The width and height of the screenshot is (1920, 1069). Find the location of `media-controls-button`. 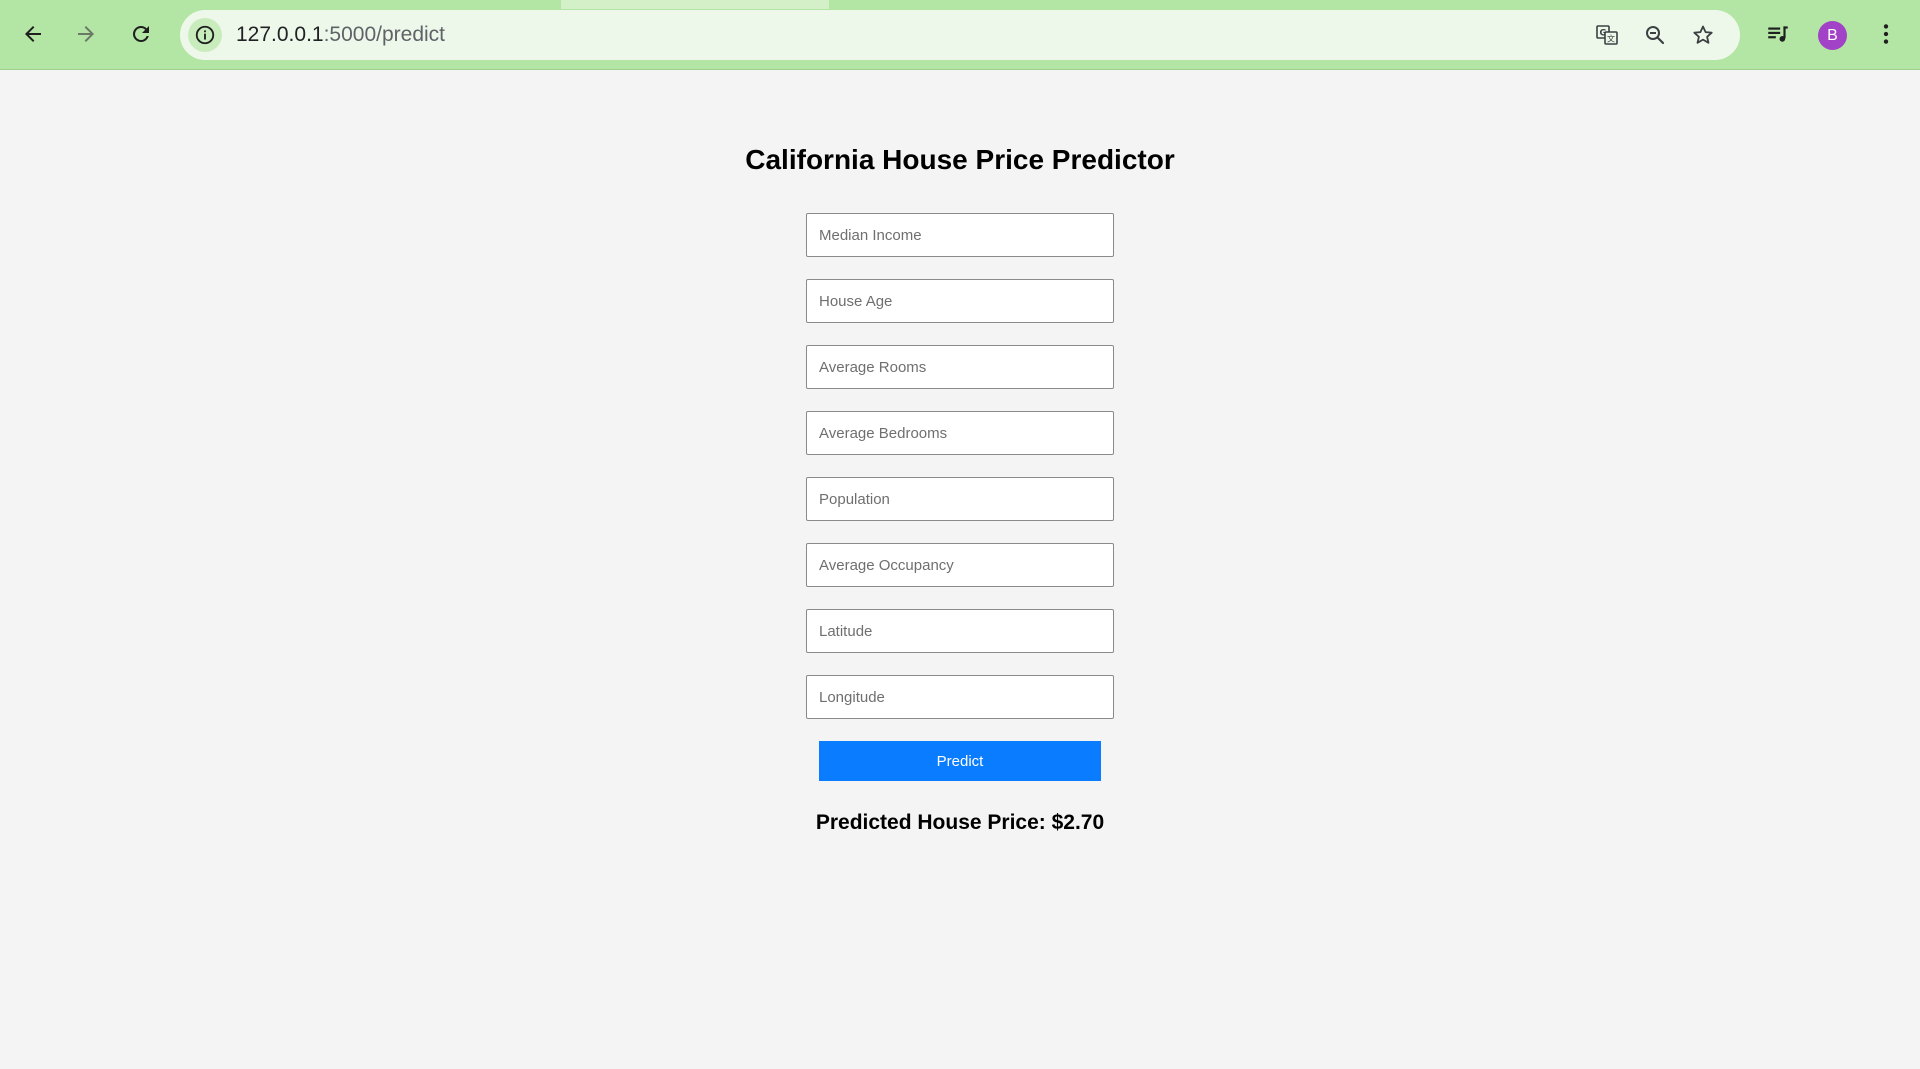

media-controls-button is located at coordinates (1778, 34).